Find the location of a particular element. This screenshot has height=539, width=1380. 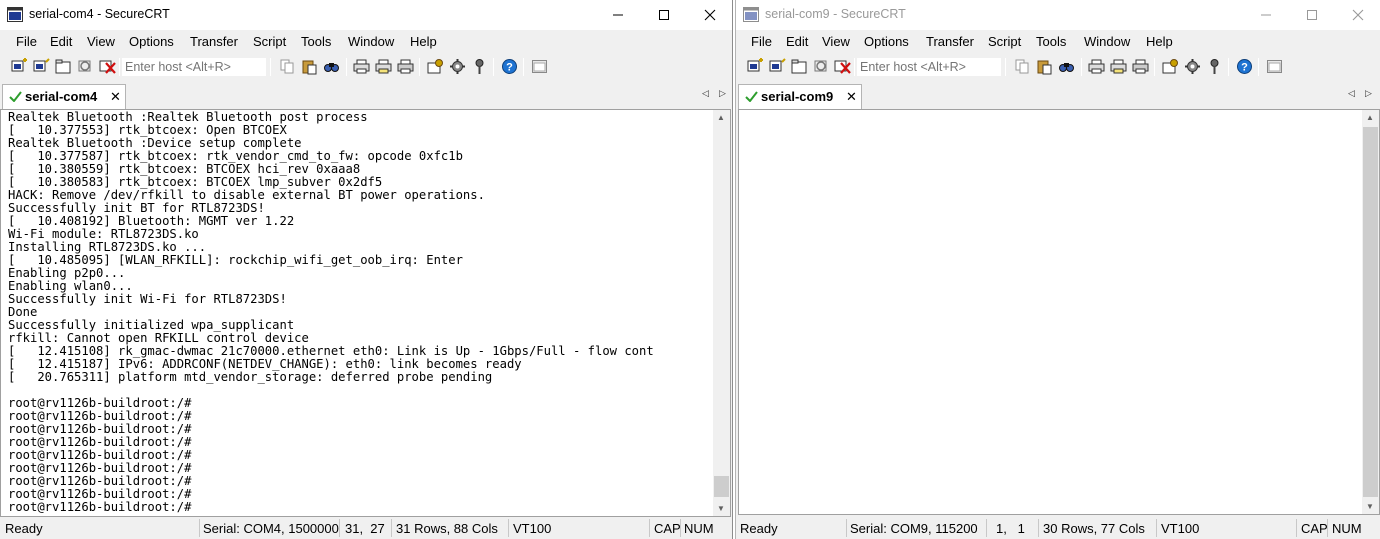

session-tab-com9: serial-com9 ✕ is located at coordinates (800, 96).